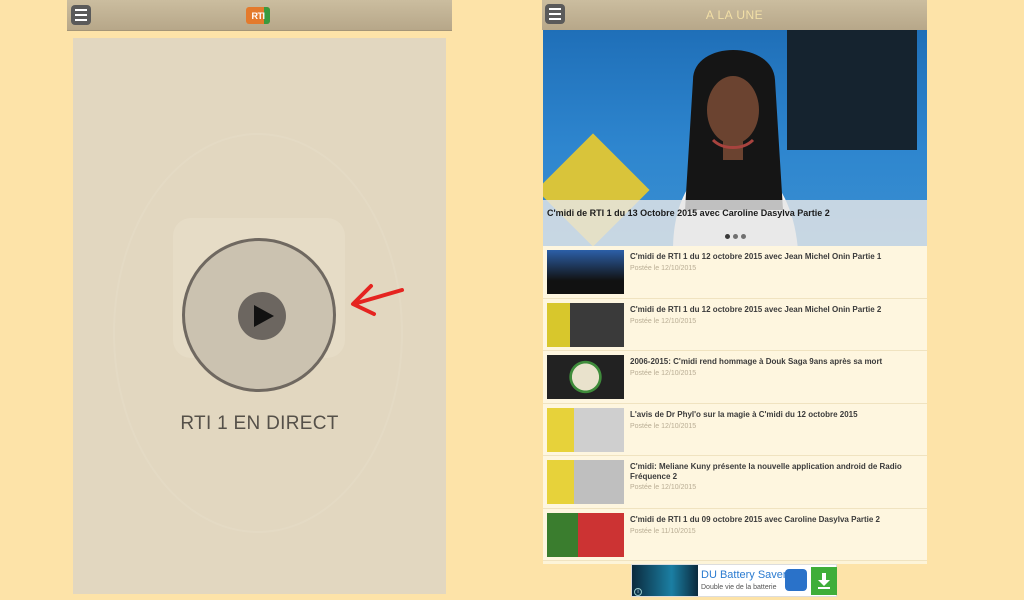 This screenshot has height=600, width=1024. I want to click on play-icon, so click(264, 316).